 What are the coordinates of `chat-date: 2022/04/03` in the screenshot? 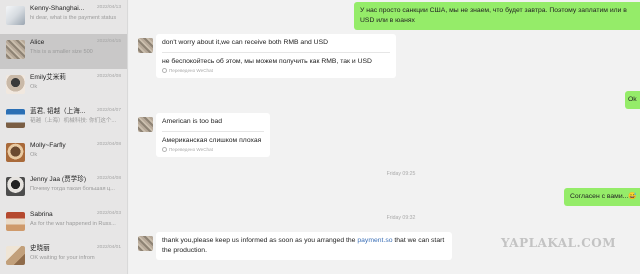 It's located at (108, 213).